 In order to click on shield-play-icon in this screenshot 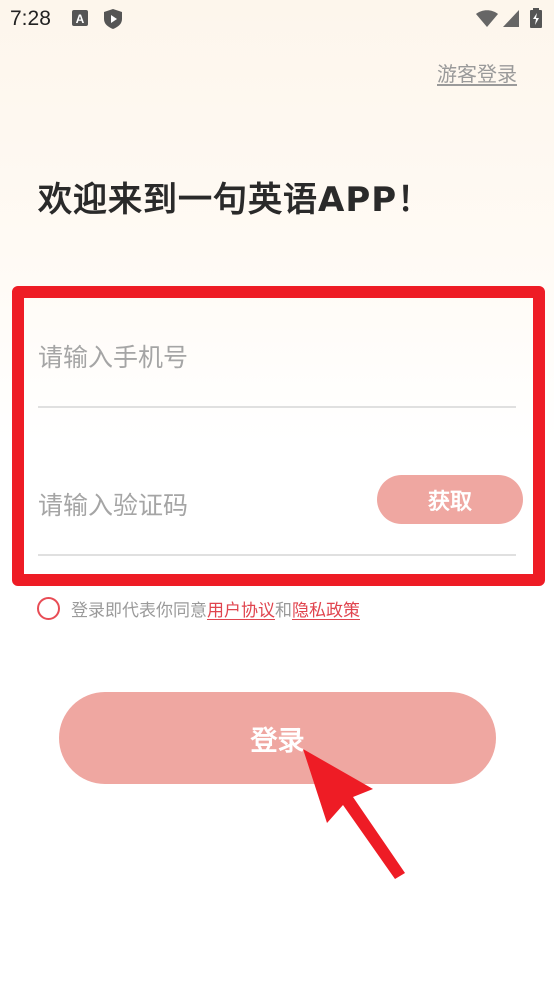, I will do `click(113, 21)`.